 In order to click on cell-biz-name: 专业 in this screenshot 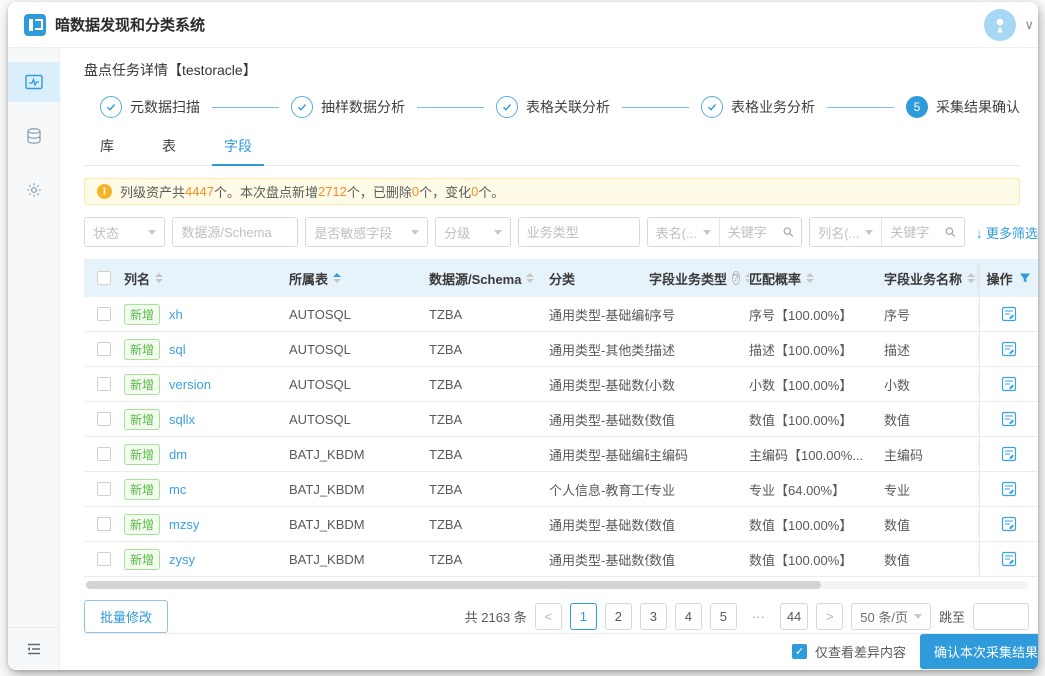, I will do `click(897, 490)`.